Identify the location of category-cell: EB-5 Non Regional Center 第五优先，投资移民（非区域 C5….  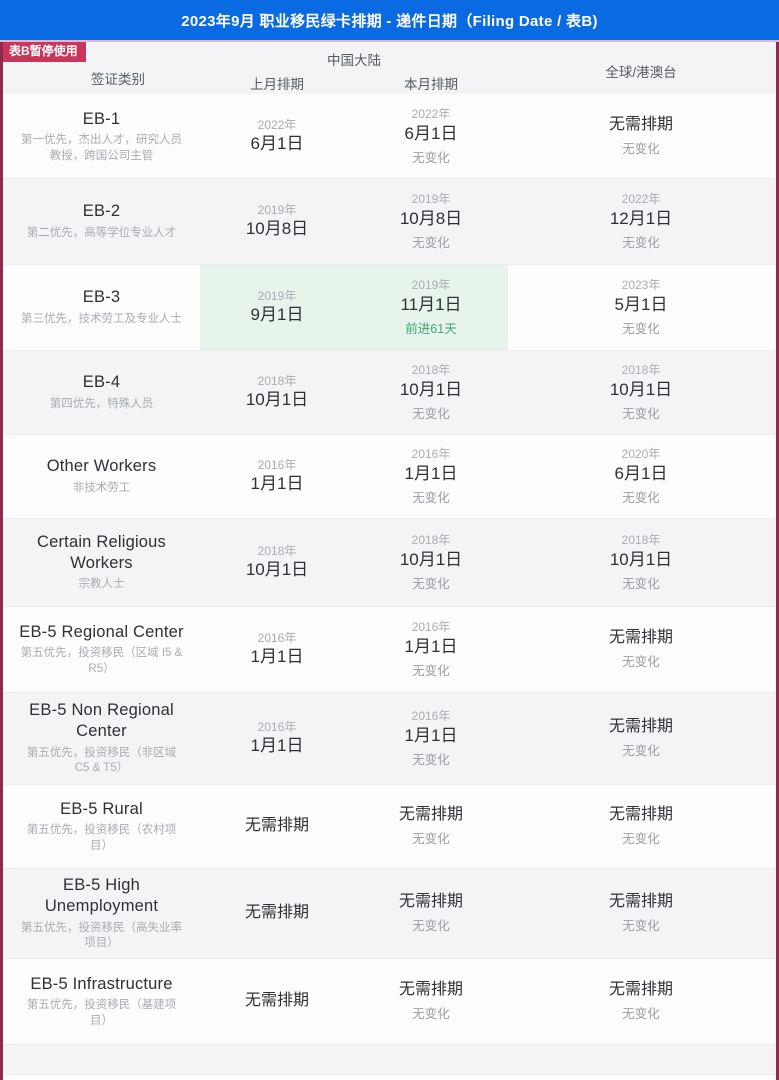
(101, 738).